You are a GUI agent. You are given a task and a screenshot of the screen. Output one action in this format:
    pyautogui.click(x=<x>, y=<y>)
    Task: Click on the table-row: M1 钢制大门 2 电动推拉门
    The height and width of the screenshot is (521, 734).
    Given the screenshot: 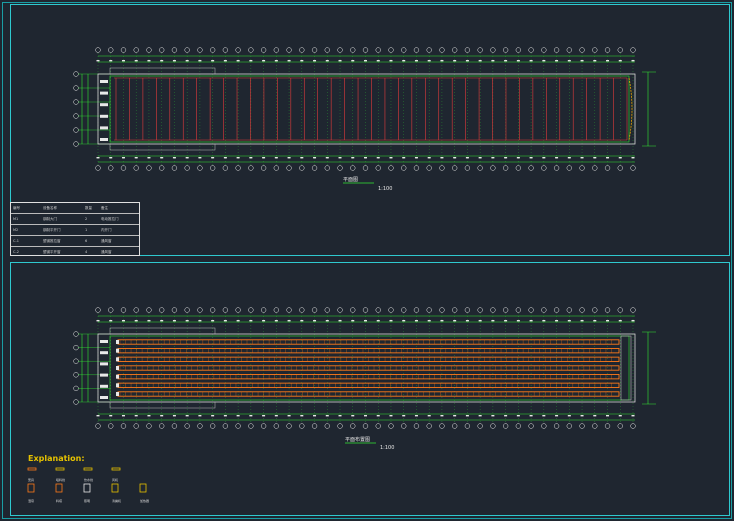 What is the action you would take?
    pyautogui.click(x=75, y=219)
    